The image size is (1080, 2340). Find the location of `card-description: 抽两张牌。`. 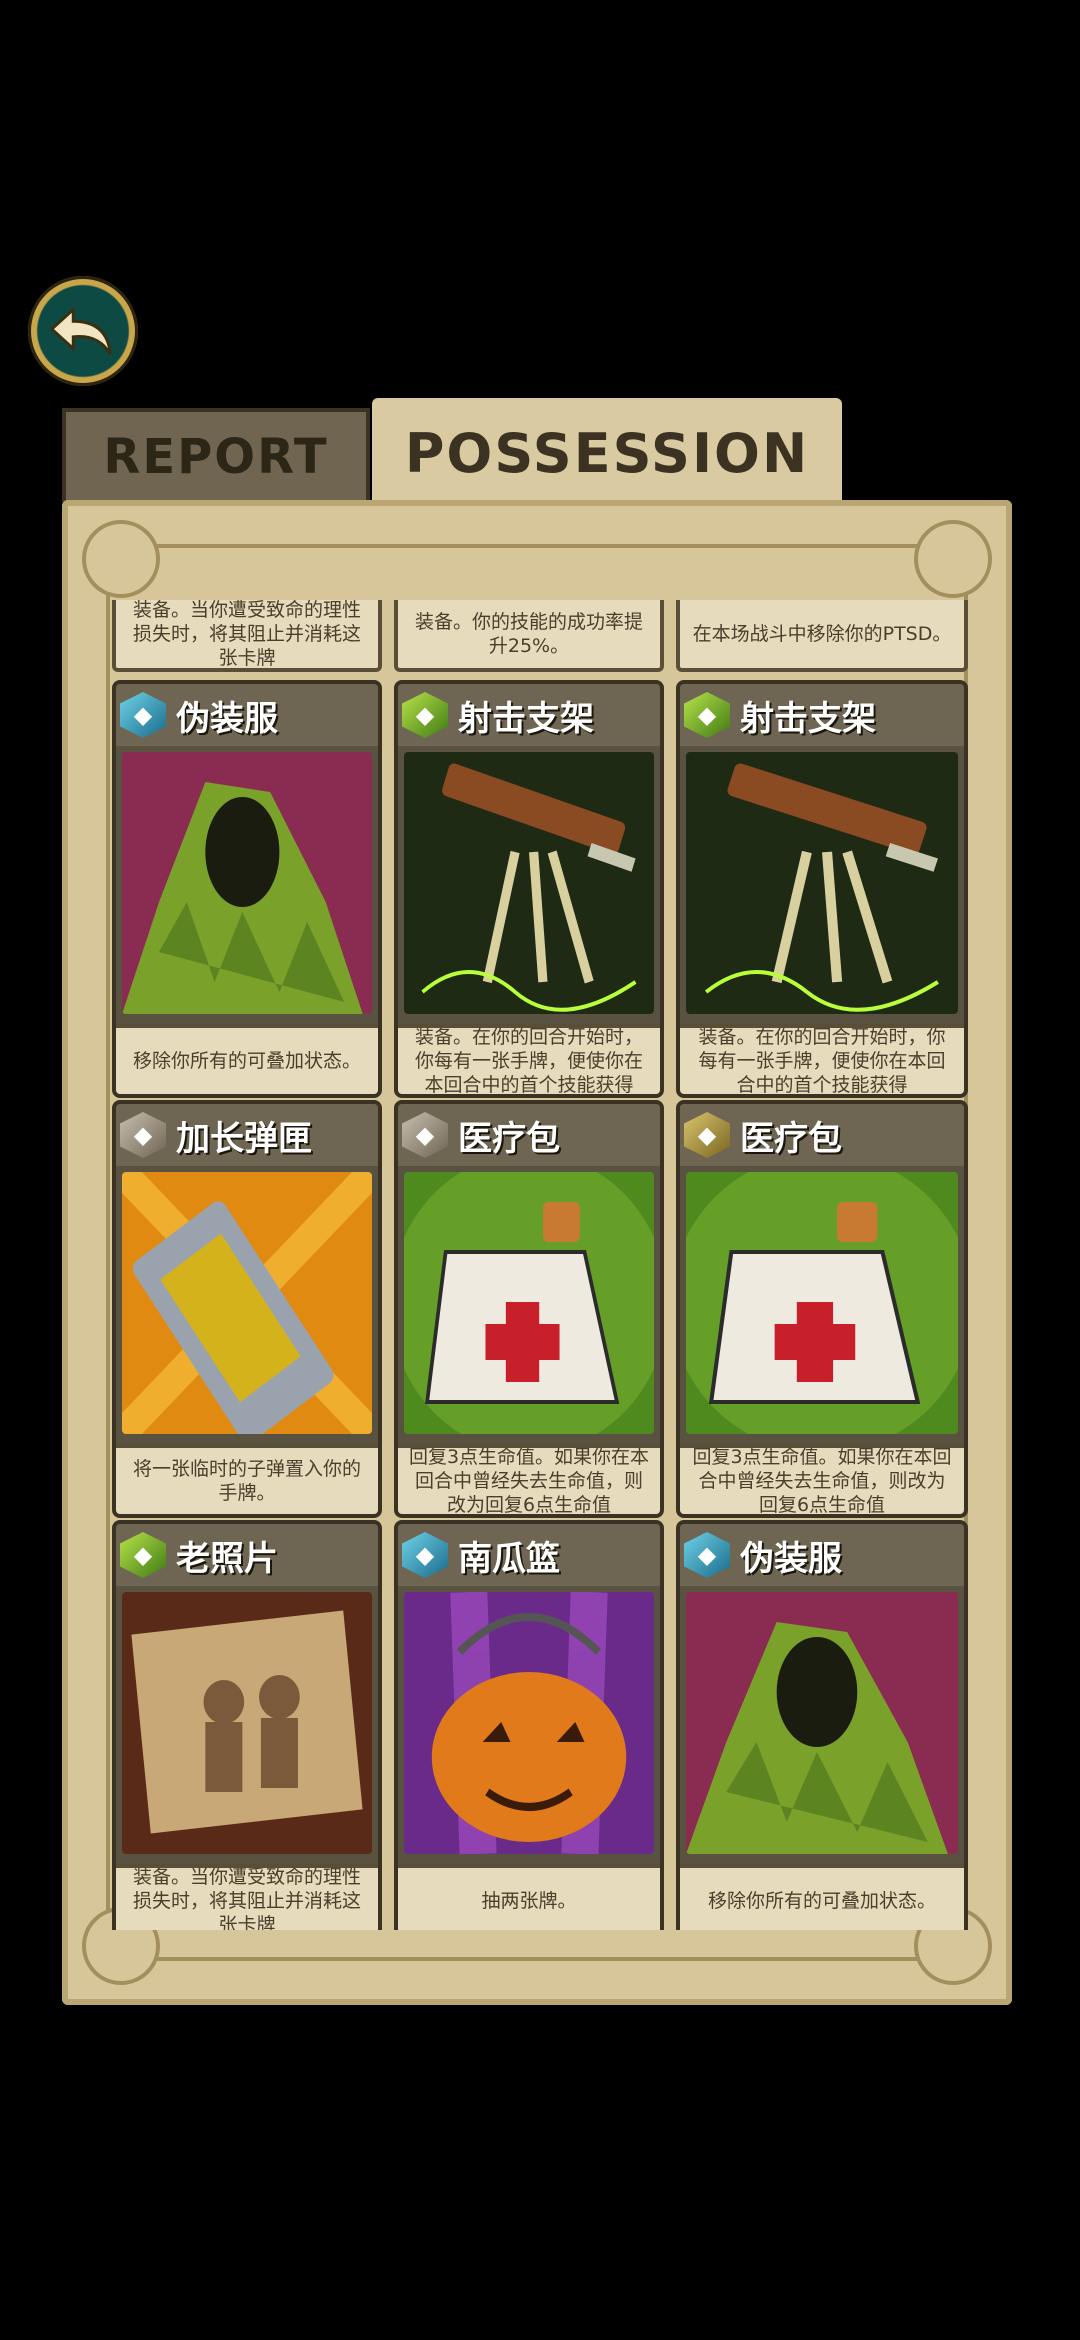

card-description: 抽两张牌。 is located at coordinates (529, 1897).